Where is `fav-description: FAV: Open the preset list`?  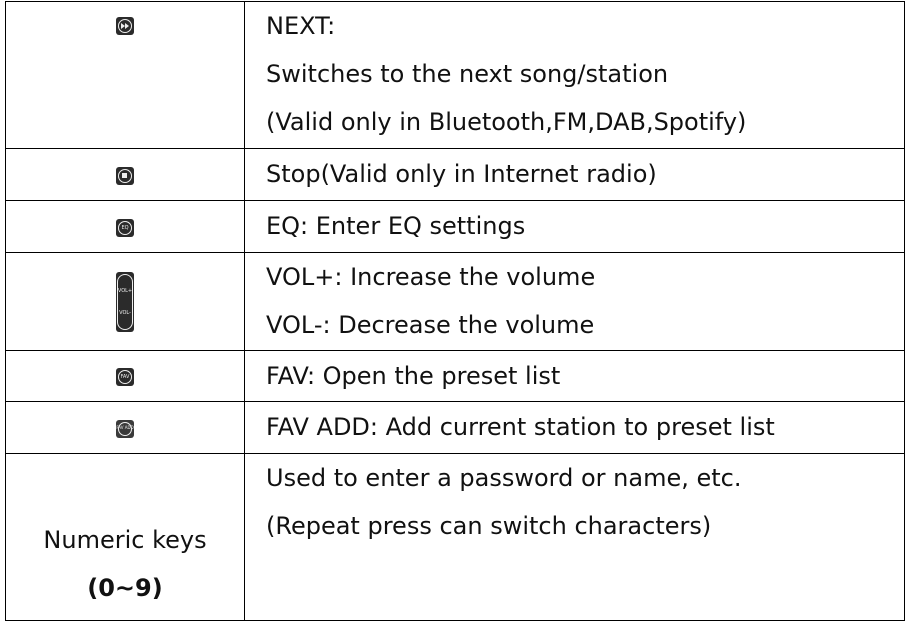
fav-description: FAV: Open the preset list is located at coordinates (413, 376).